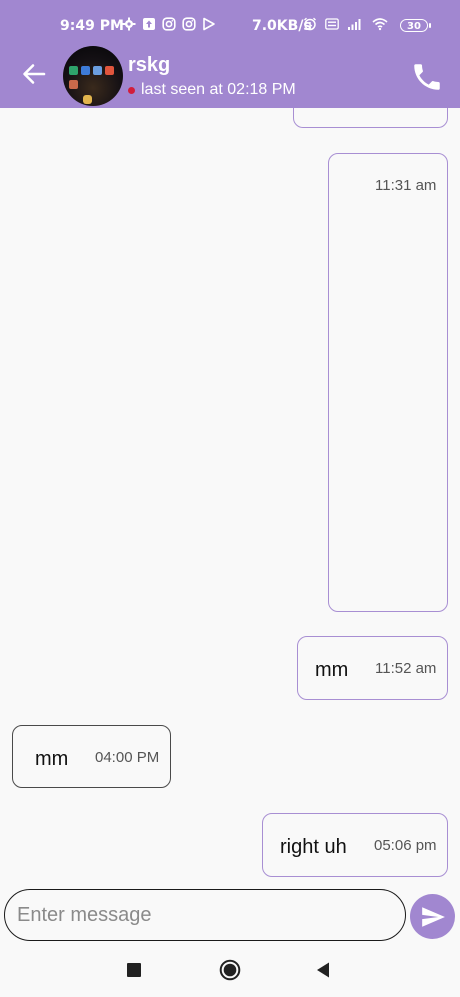 Image resolution: width=460 pixels, height=997 pixels. Describe the element at coordinates (406, 185) in the screenshot. I see `message-time: 11:31 am` at that location.